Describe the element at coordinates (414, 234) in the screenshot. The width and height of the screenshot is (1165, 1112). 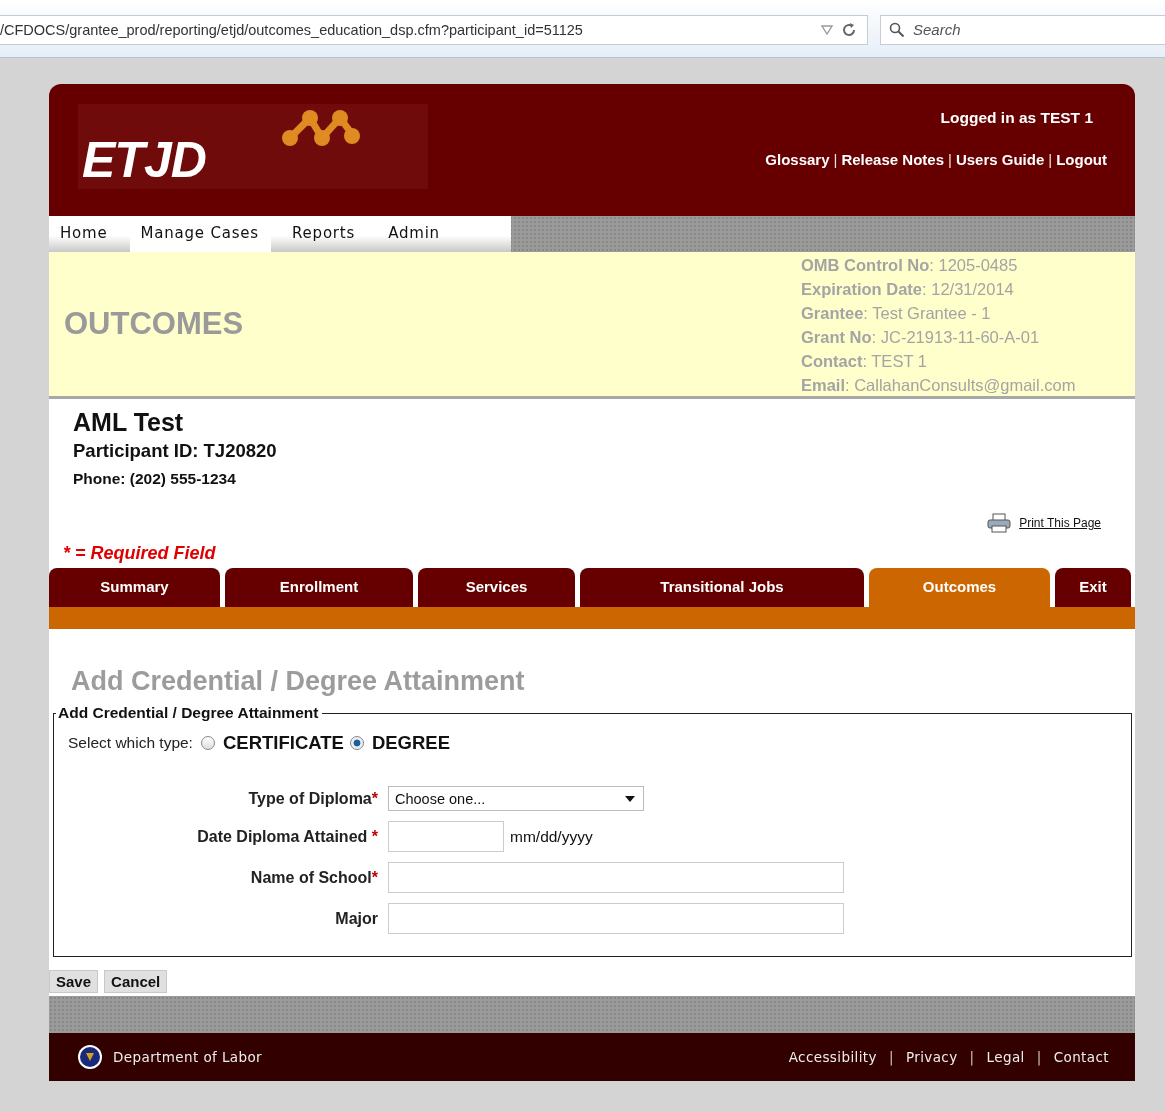
I see `nav-tab: Admin` at that location.